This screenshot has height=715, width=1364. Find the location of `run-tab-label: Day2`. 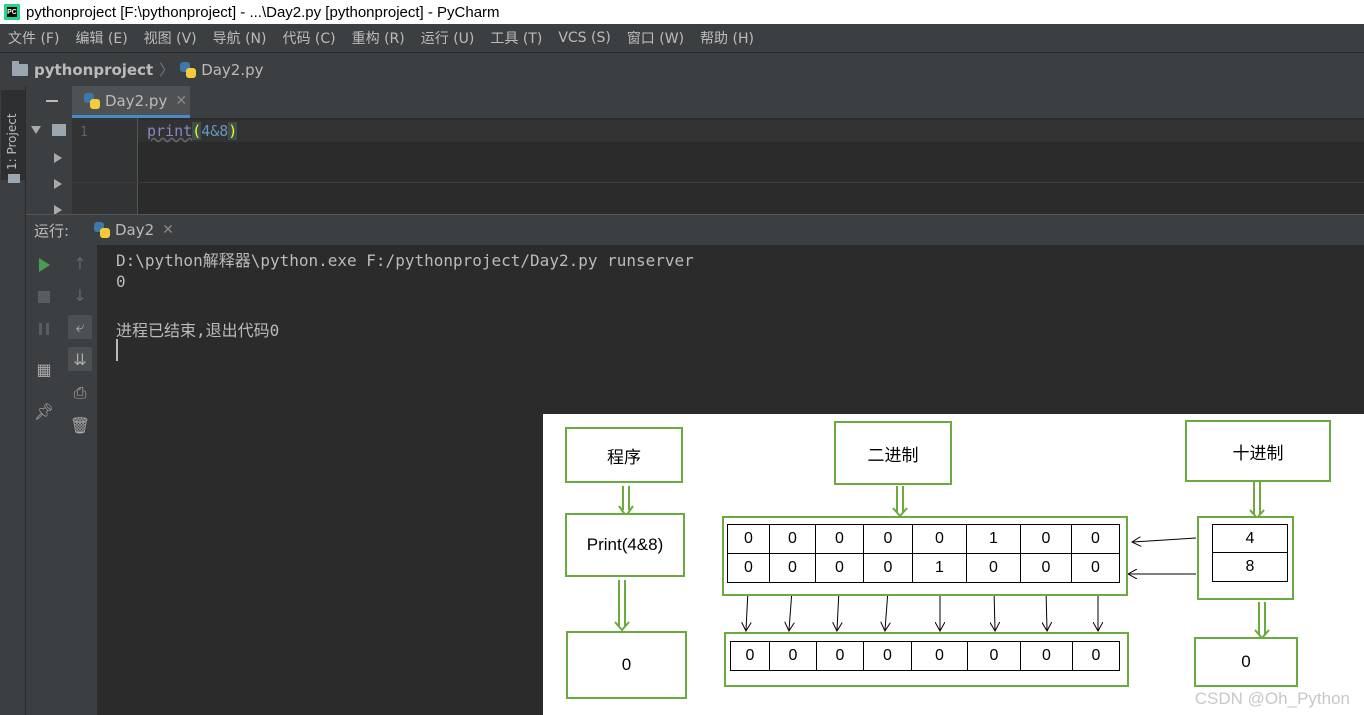

run-tab-label: Day2 is located at coordinates (135, 230).